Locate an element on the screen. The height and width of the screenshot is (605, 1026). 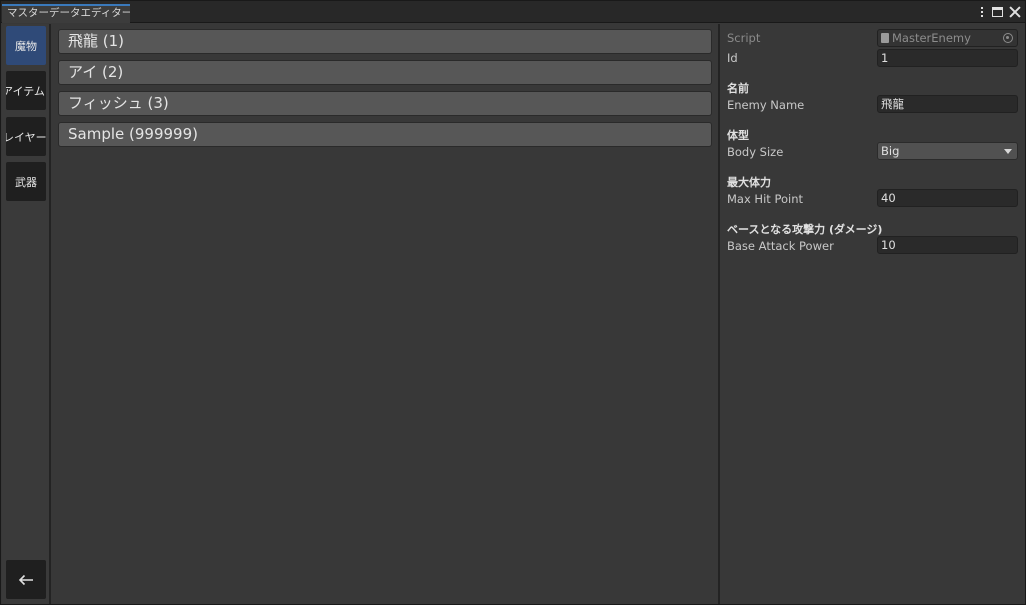
sidebar-item-monsters: 魔物 is located at coordinates (26, 45).